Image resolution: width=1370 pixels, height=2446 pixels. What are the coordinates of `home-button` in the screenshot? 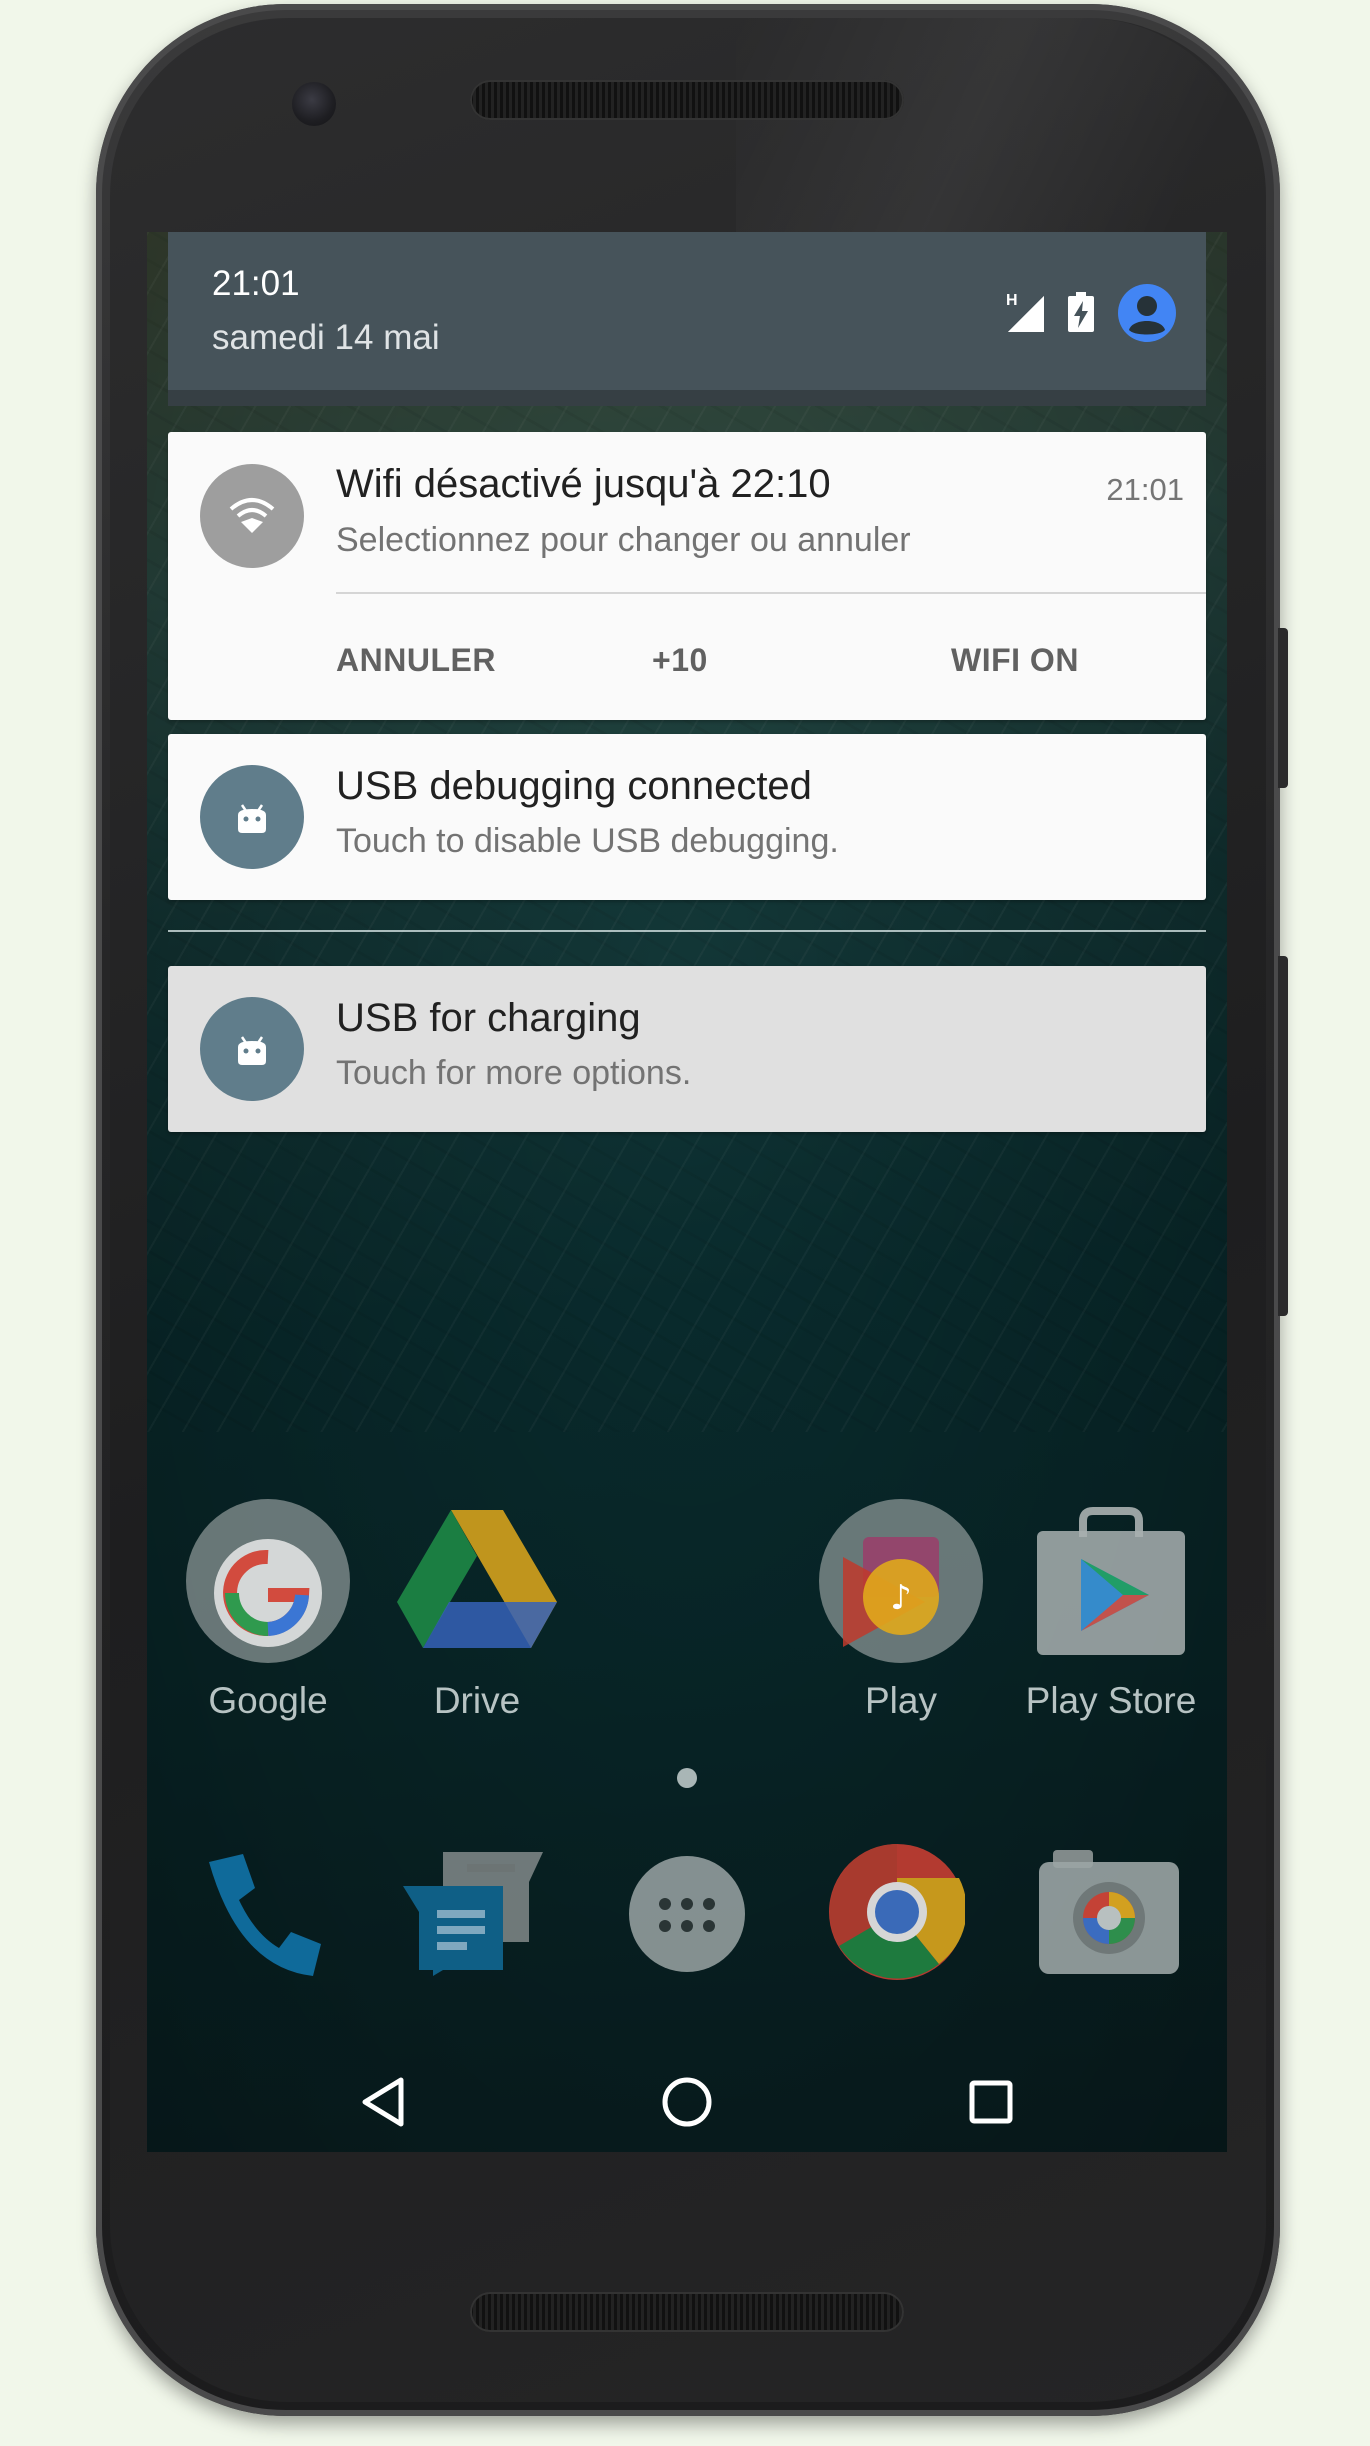 It's located at (687, 2102).